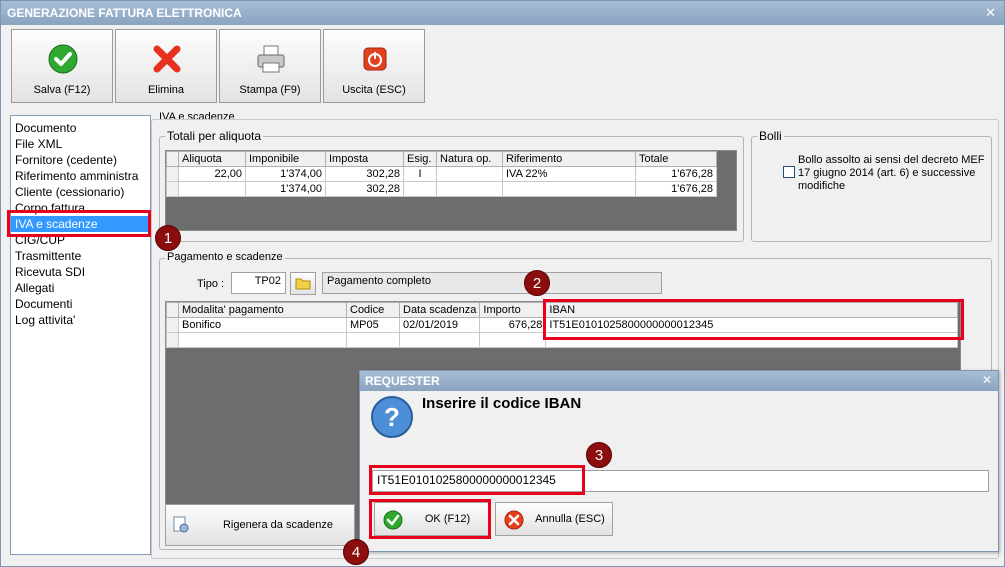  Describe the element at coordinates (80, 208) in the screenshot. I see `nav-item-corpo-fattura: Corpo fattura` at that location.